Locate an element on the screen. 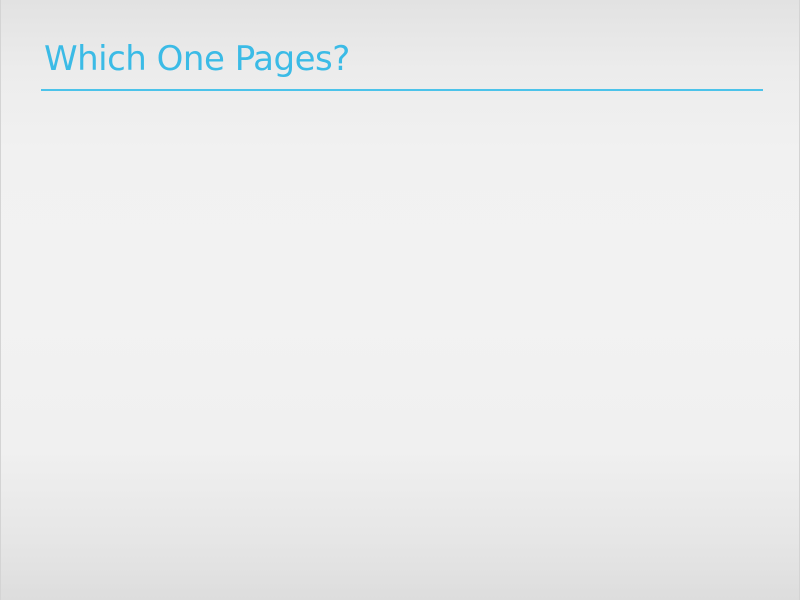 Image resolution: width=800 pixels, height=600 pixels. slide-title: Which One Pages? is located at coordinates (197, 59).